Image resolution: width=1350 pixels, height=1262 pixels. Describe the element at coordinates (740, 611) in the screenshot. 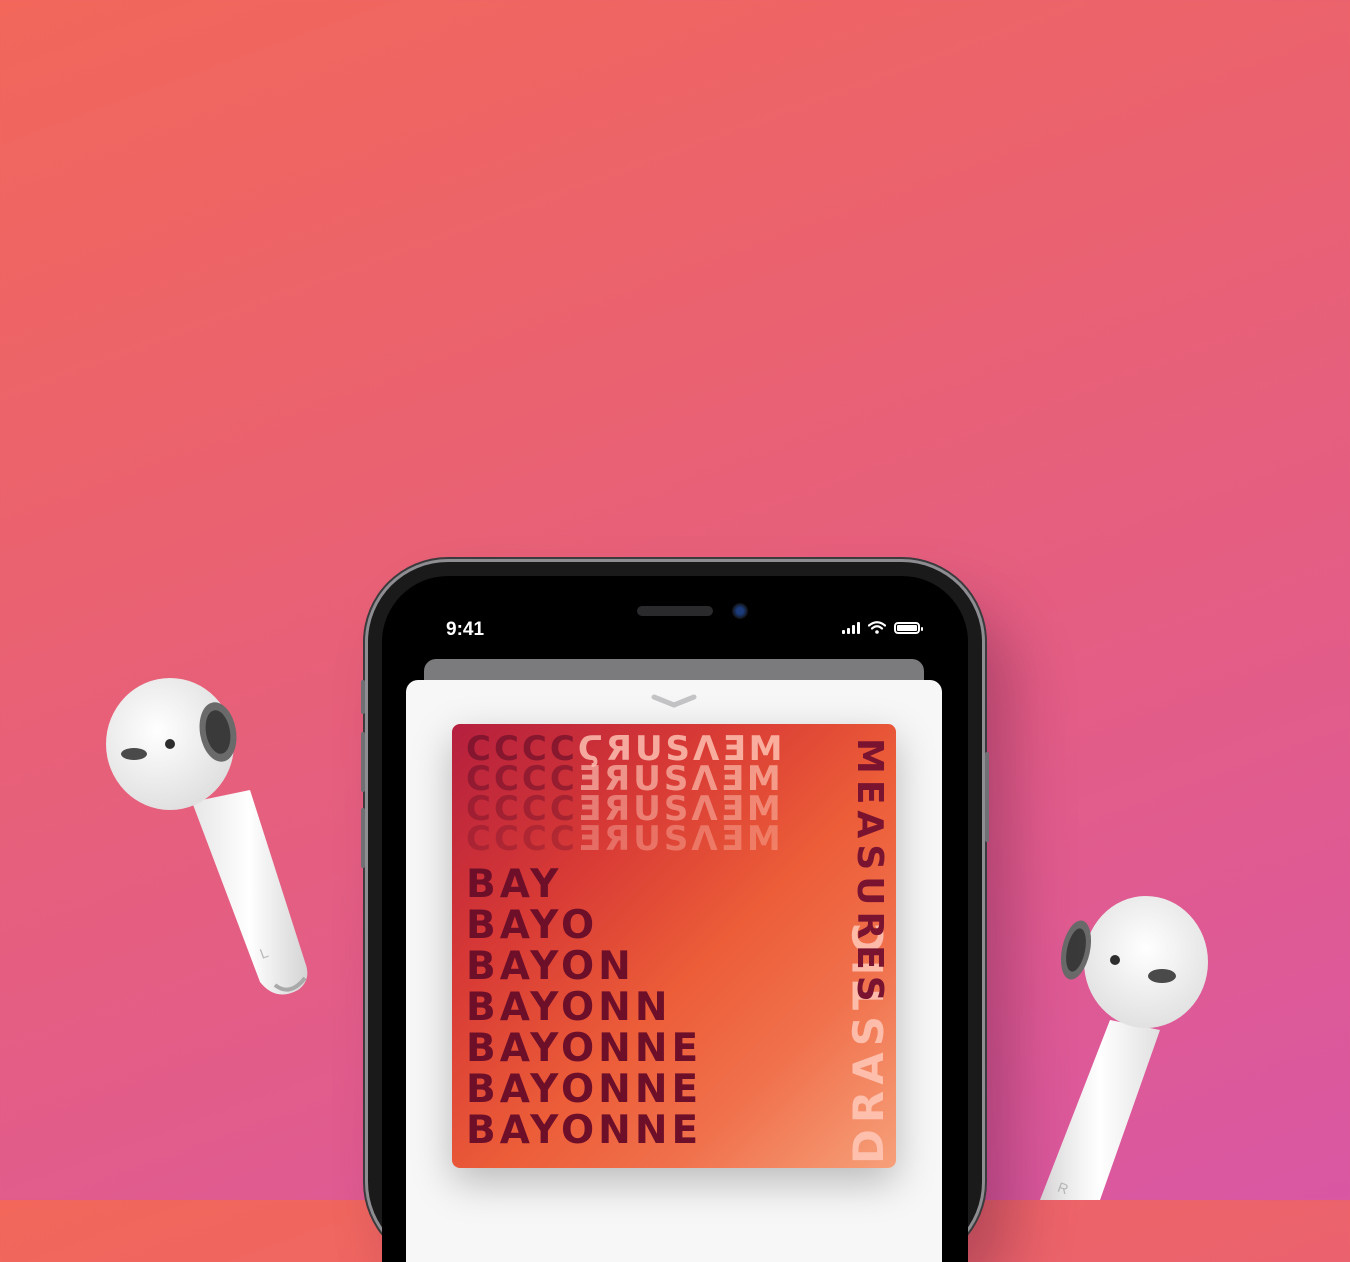

I see `front-camera` at that location.